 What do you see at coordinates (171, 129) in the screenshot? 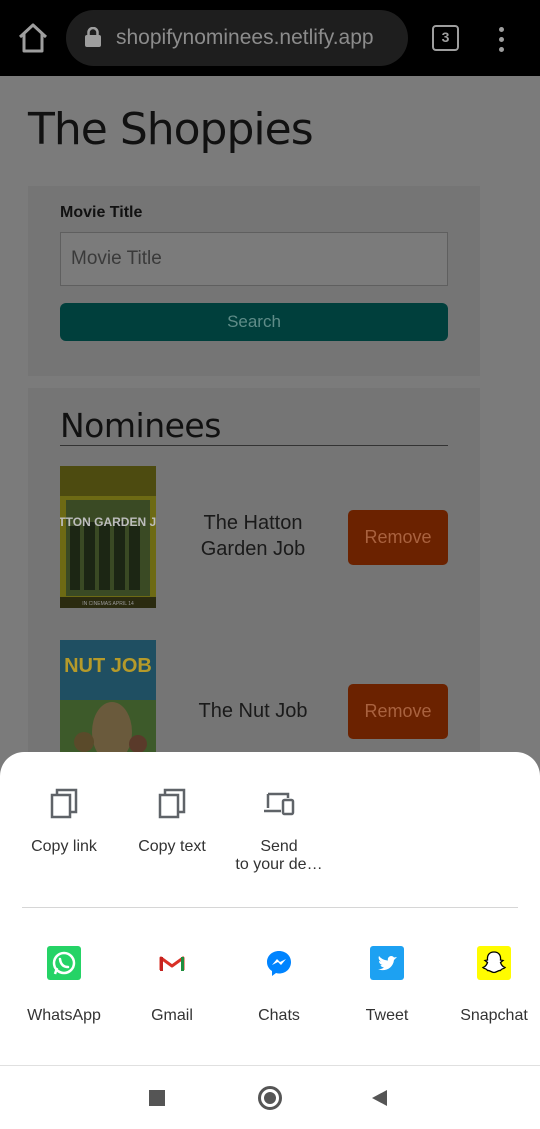
I see `page-title: The Shoppies` at bounding box center [171, 129].